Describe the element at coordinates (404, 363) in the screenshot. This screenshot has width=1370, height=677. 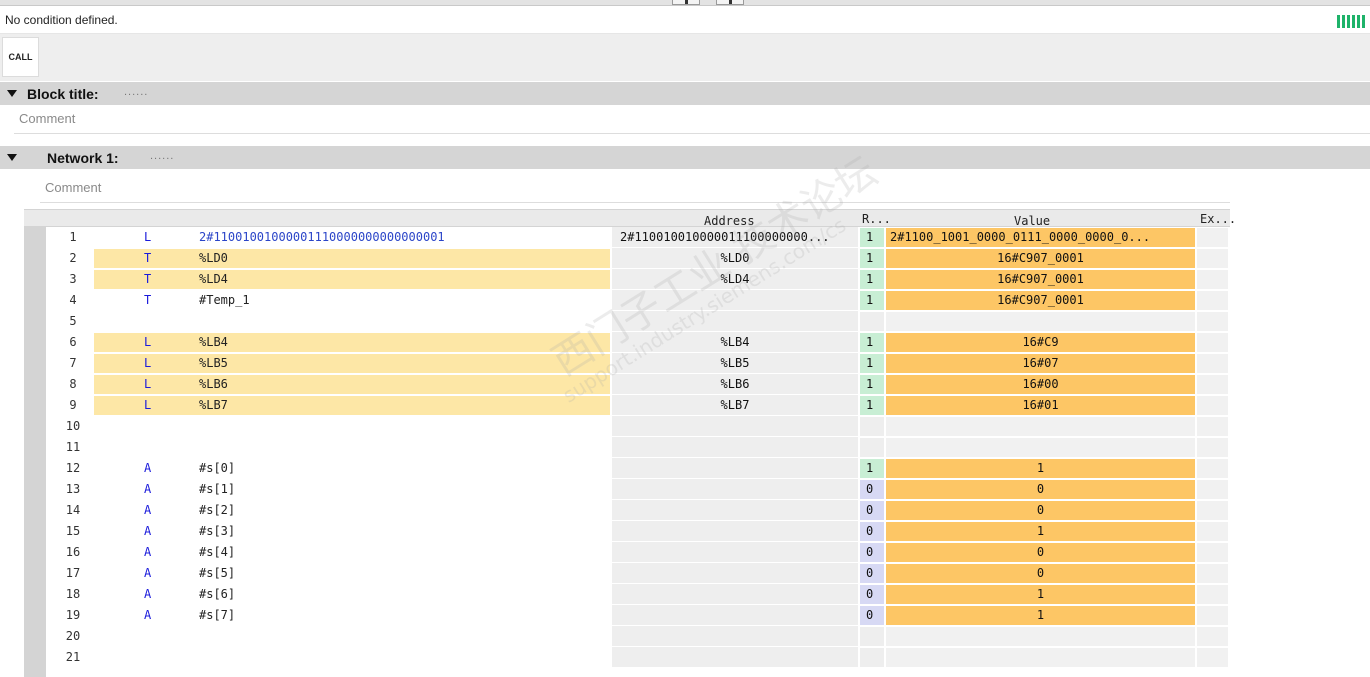
I see `operand: %LB5` at that location.